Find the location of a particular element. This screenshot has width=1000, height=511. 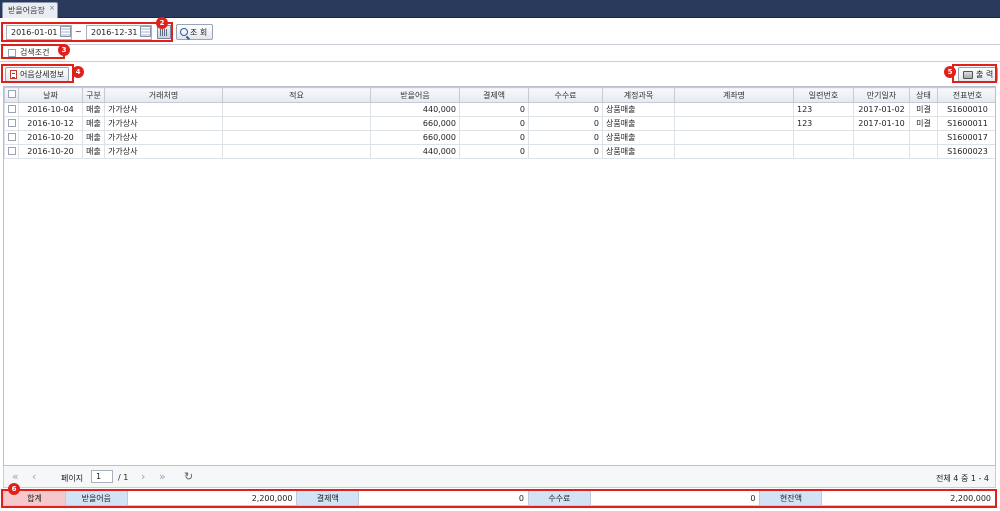

prev-page-icon: ‹ is located at coordinates (34, 476).